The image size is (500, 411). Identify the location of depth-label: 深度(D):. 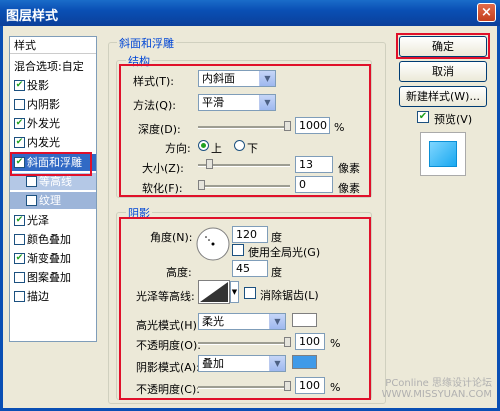
(159, 129).